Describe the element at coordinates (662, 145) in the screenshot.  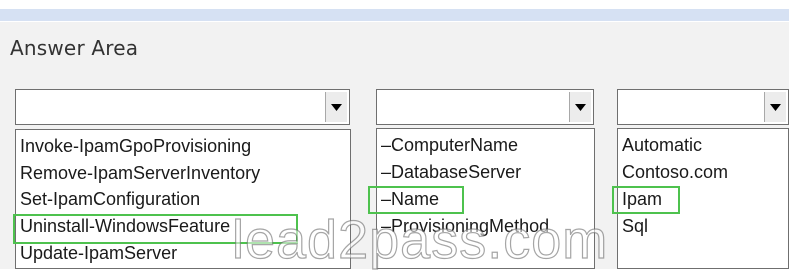
I see `value-option-automatic: Automatic` at that location.